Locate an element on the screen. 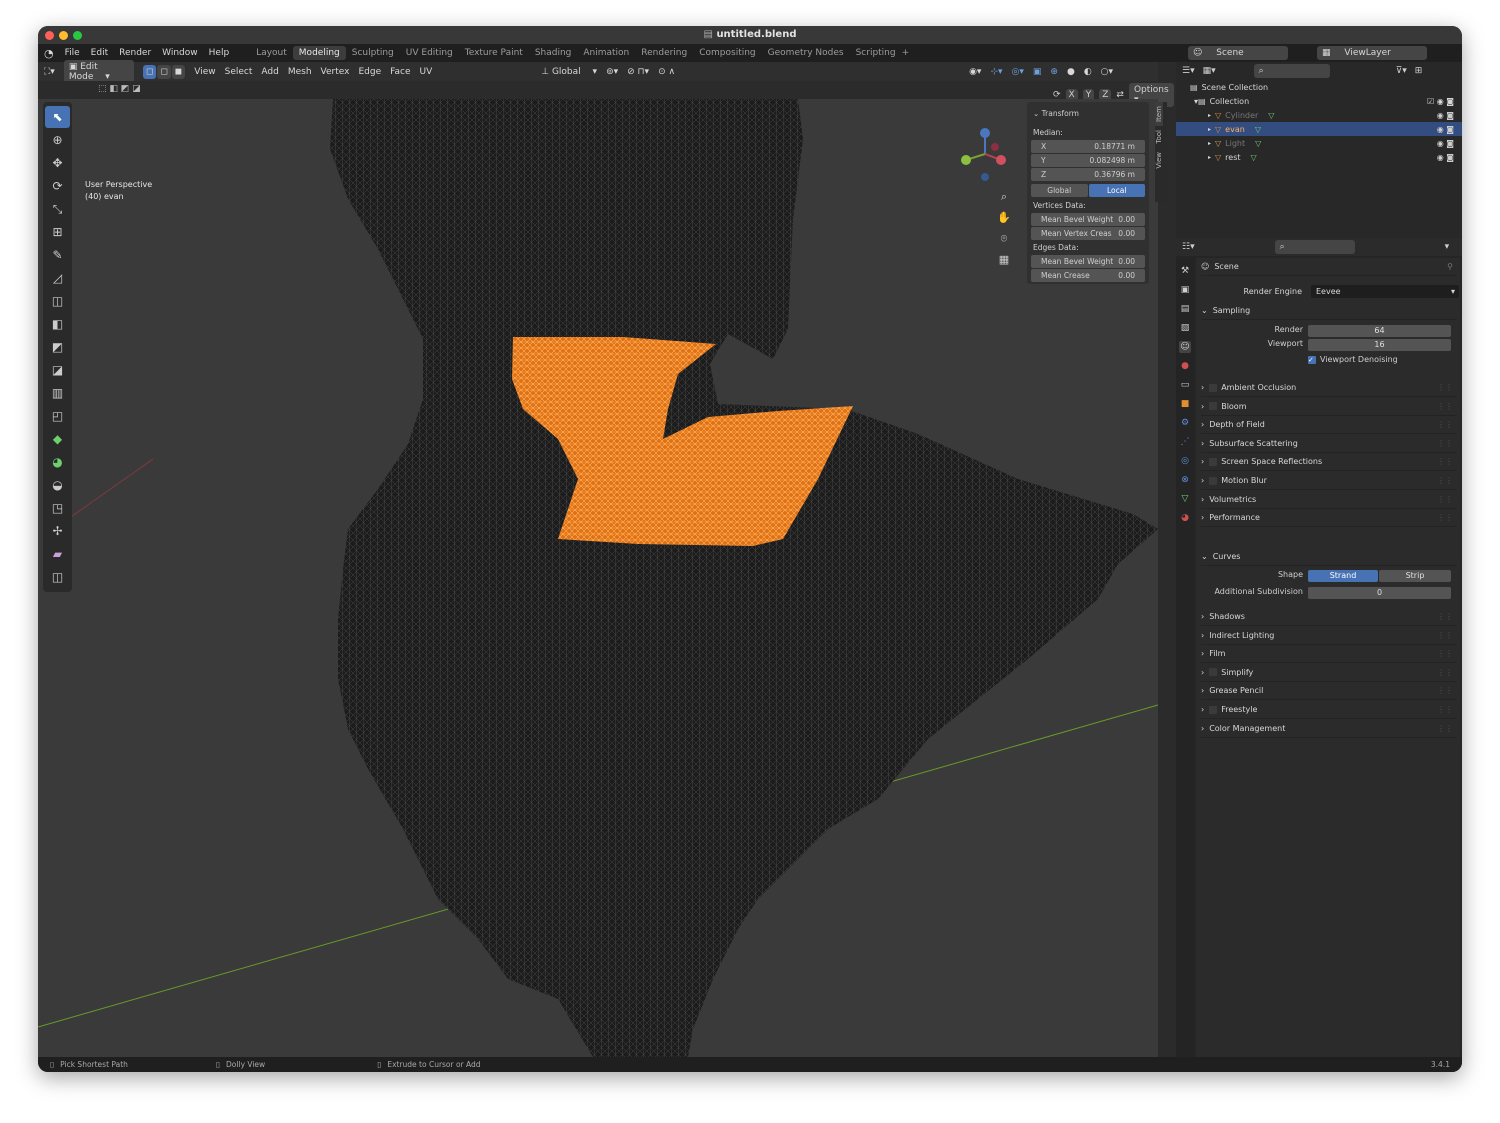 Image resolution: width=1500 pixels, height=1123 pixels. panel-depth-of-field: › Depth of Field ⋮⋮ is located at coordinates (1329, 425).